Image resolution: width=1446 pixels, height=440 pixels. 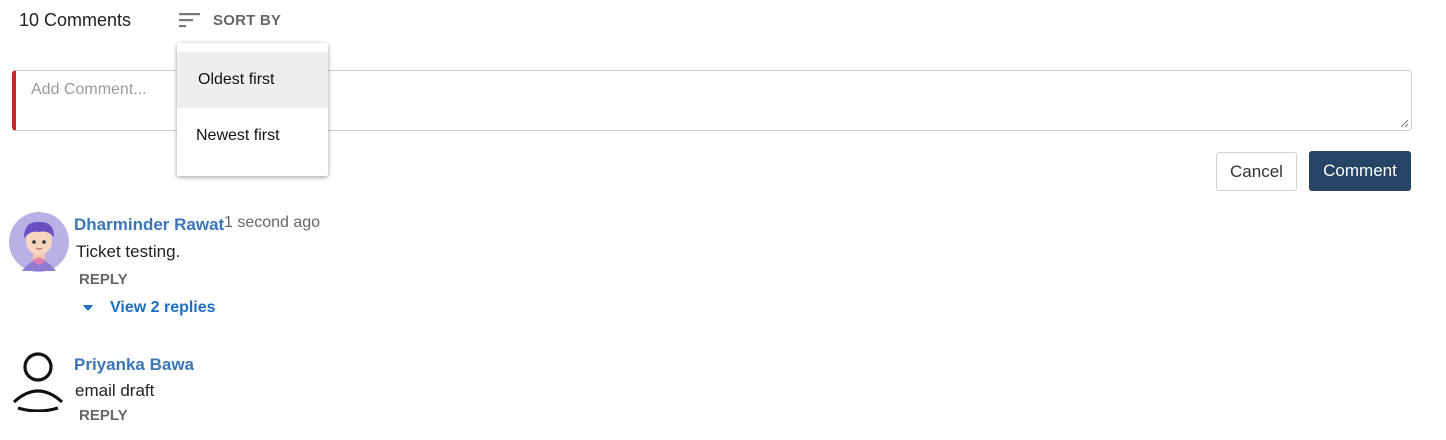 I want to click on view-replies-button: View 2 replies, so click(x=149, y=308).